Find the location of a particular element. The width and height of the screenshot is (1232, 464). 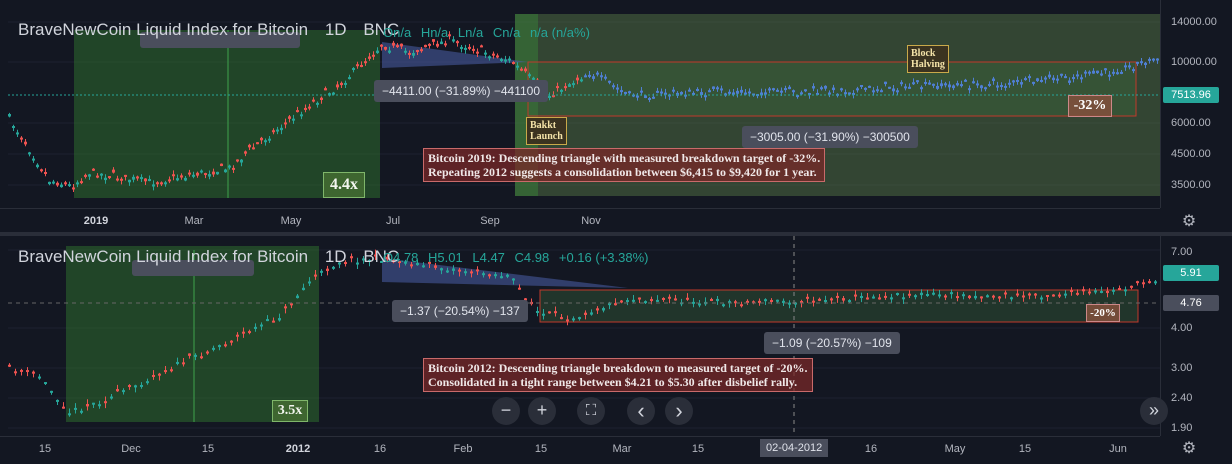

time-tick: Jul is located at coordinates (393, 221).